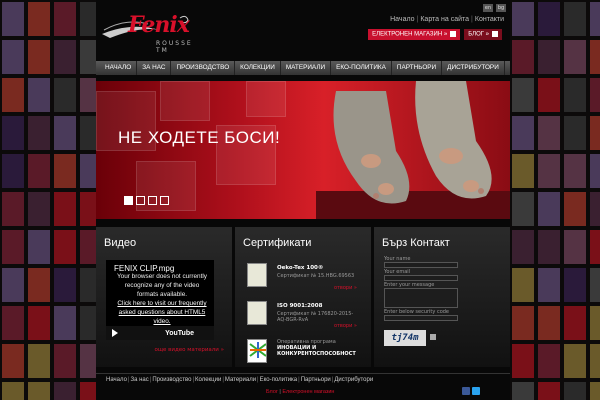  I want to click on message-textarea, so click(421, 298).